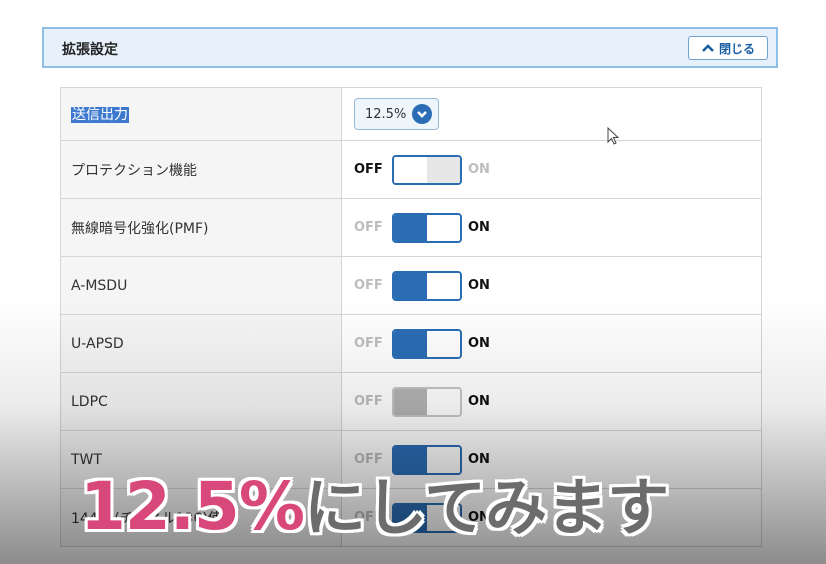  What do you see at coordinates (427, 401) in the screenshot?
I see `ldpc-toggle` at bounding box center [427, 401].